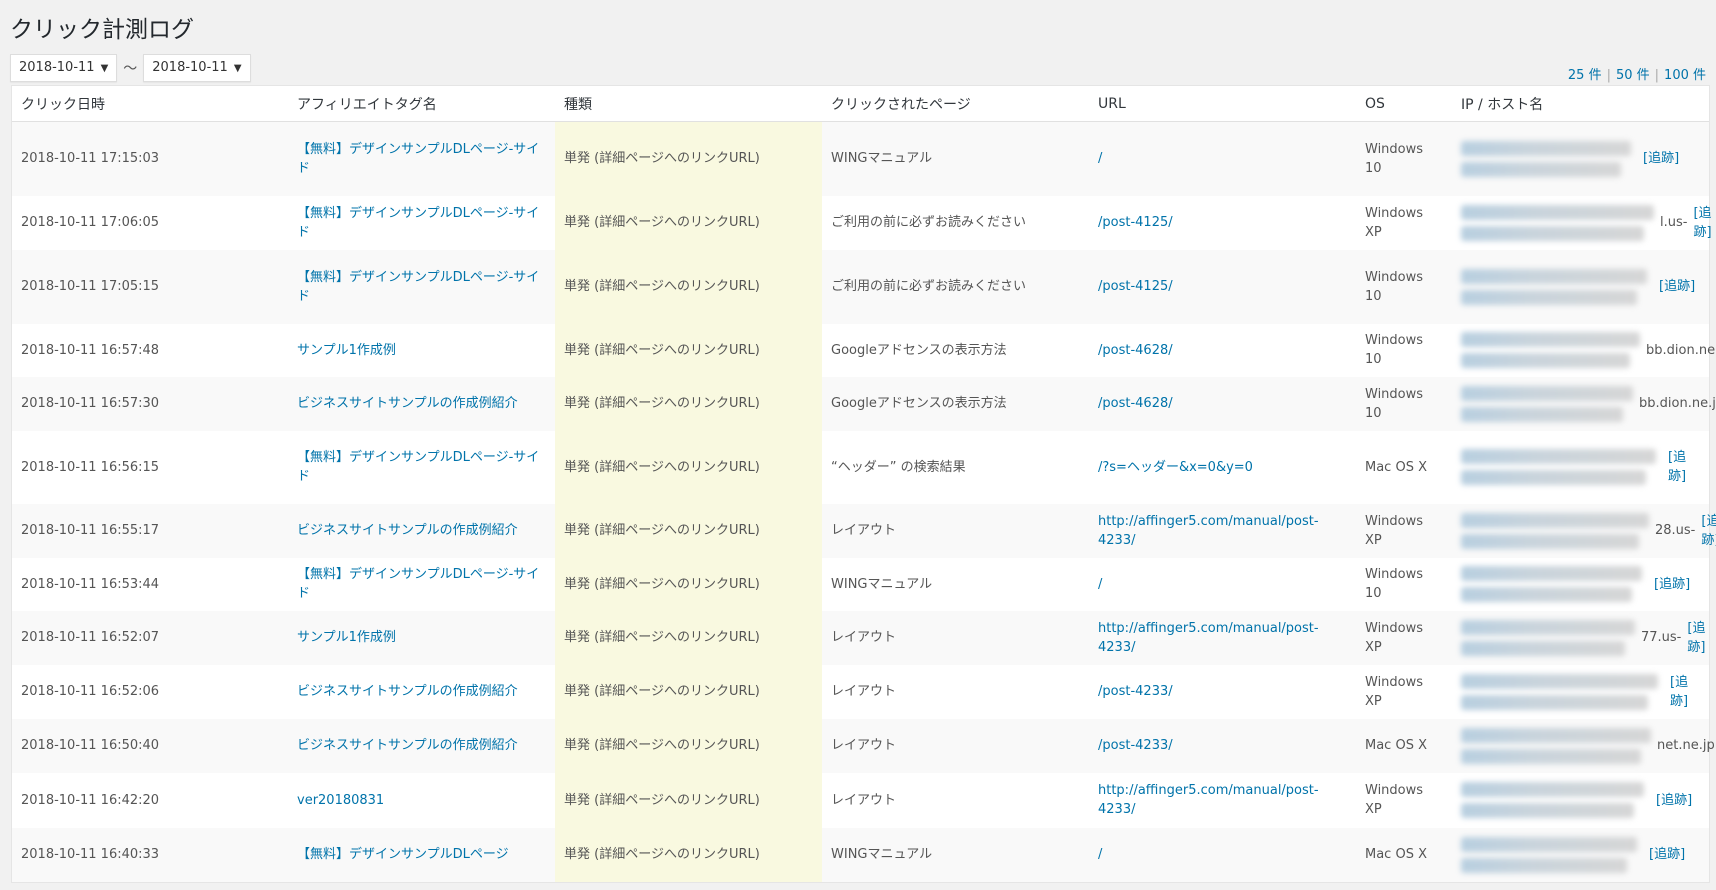 The width and height of the screenshot is (1716, 890). Describe the element at coordinates (688, 104) in the screenshot. I see `col-type: 種類` at that location.